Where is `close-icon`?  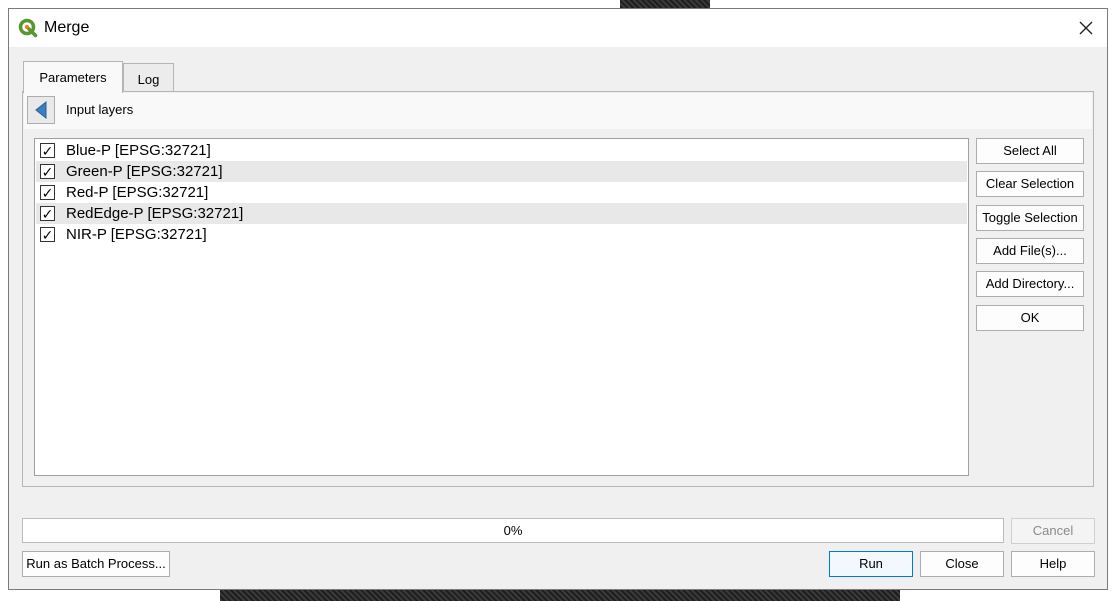
close-icon is located at coordinates (1086, 28).